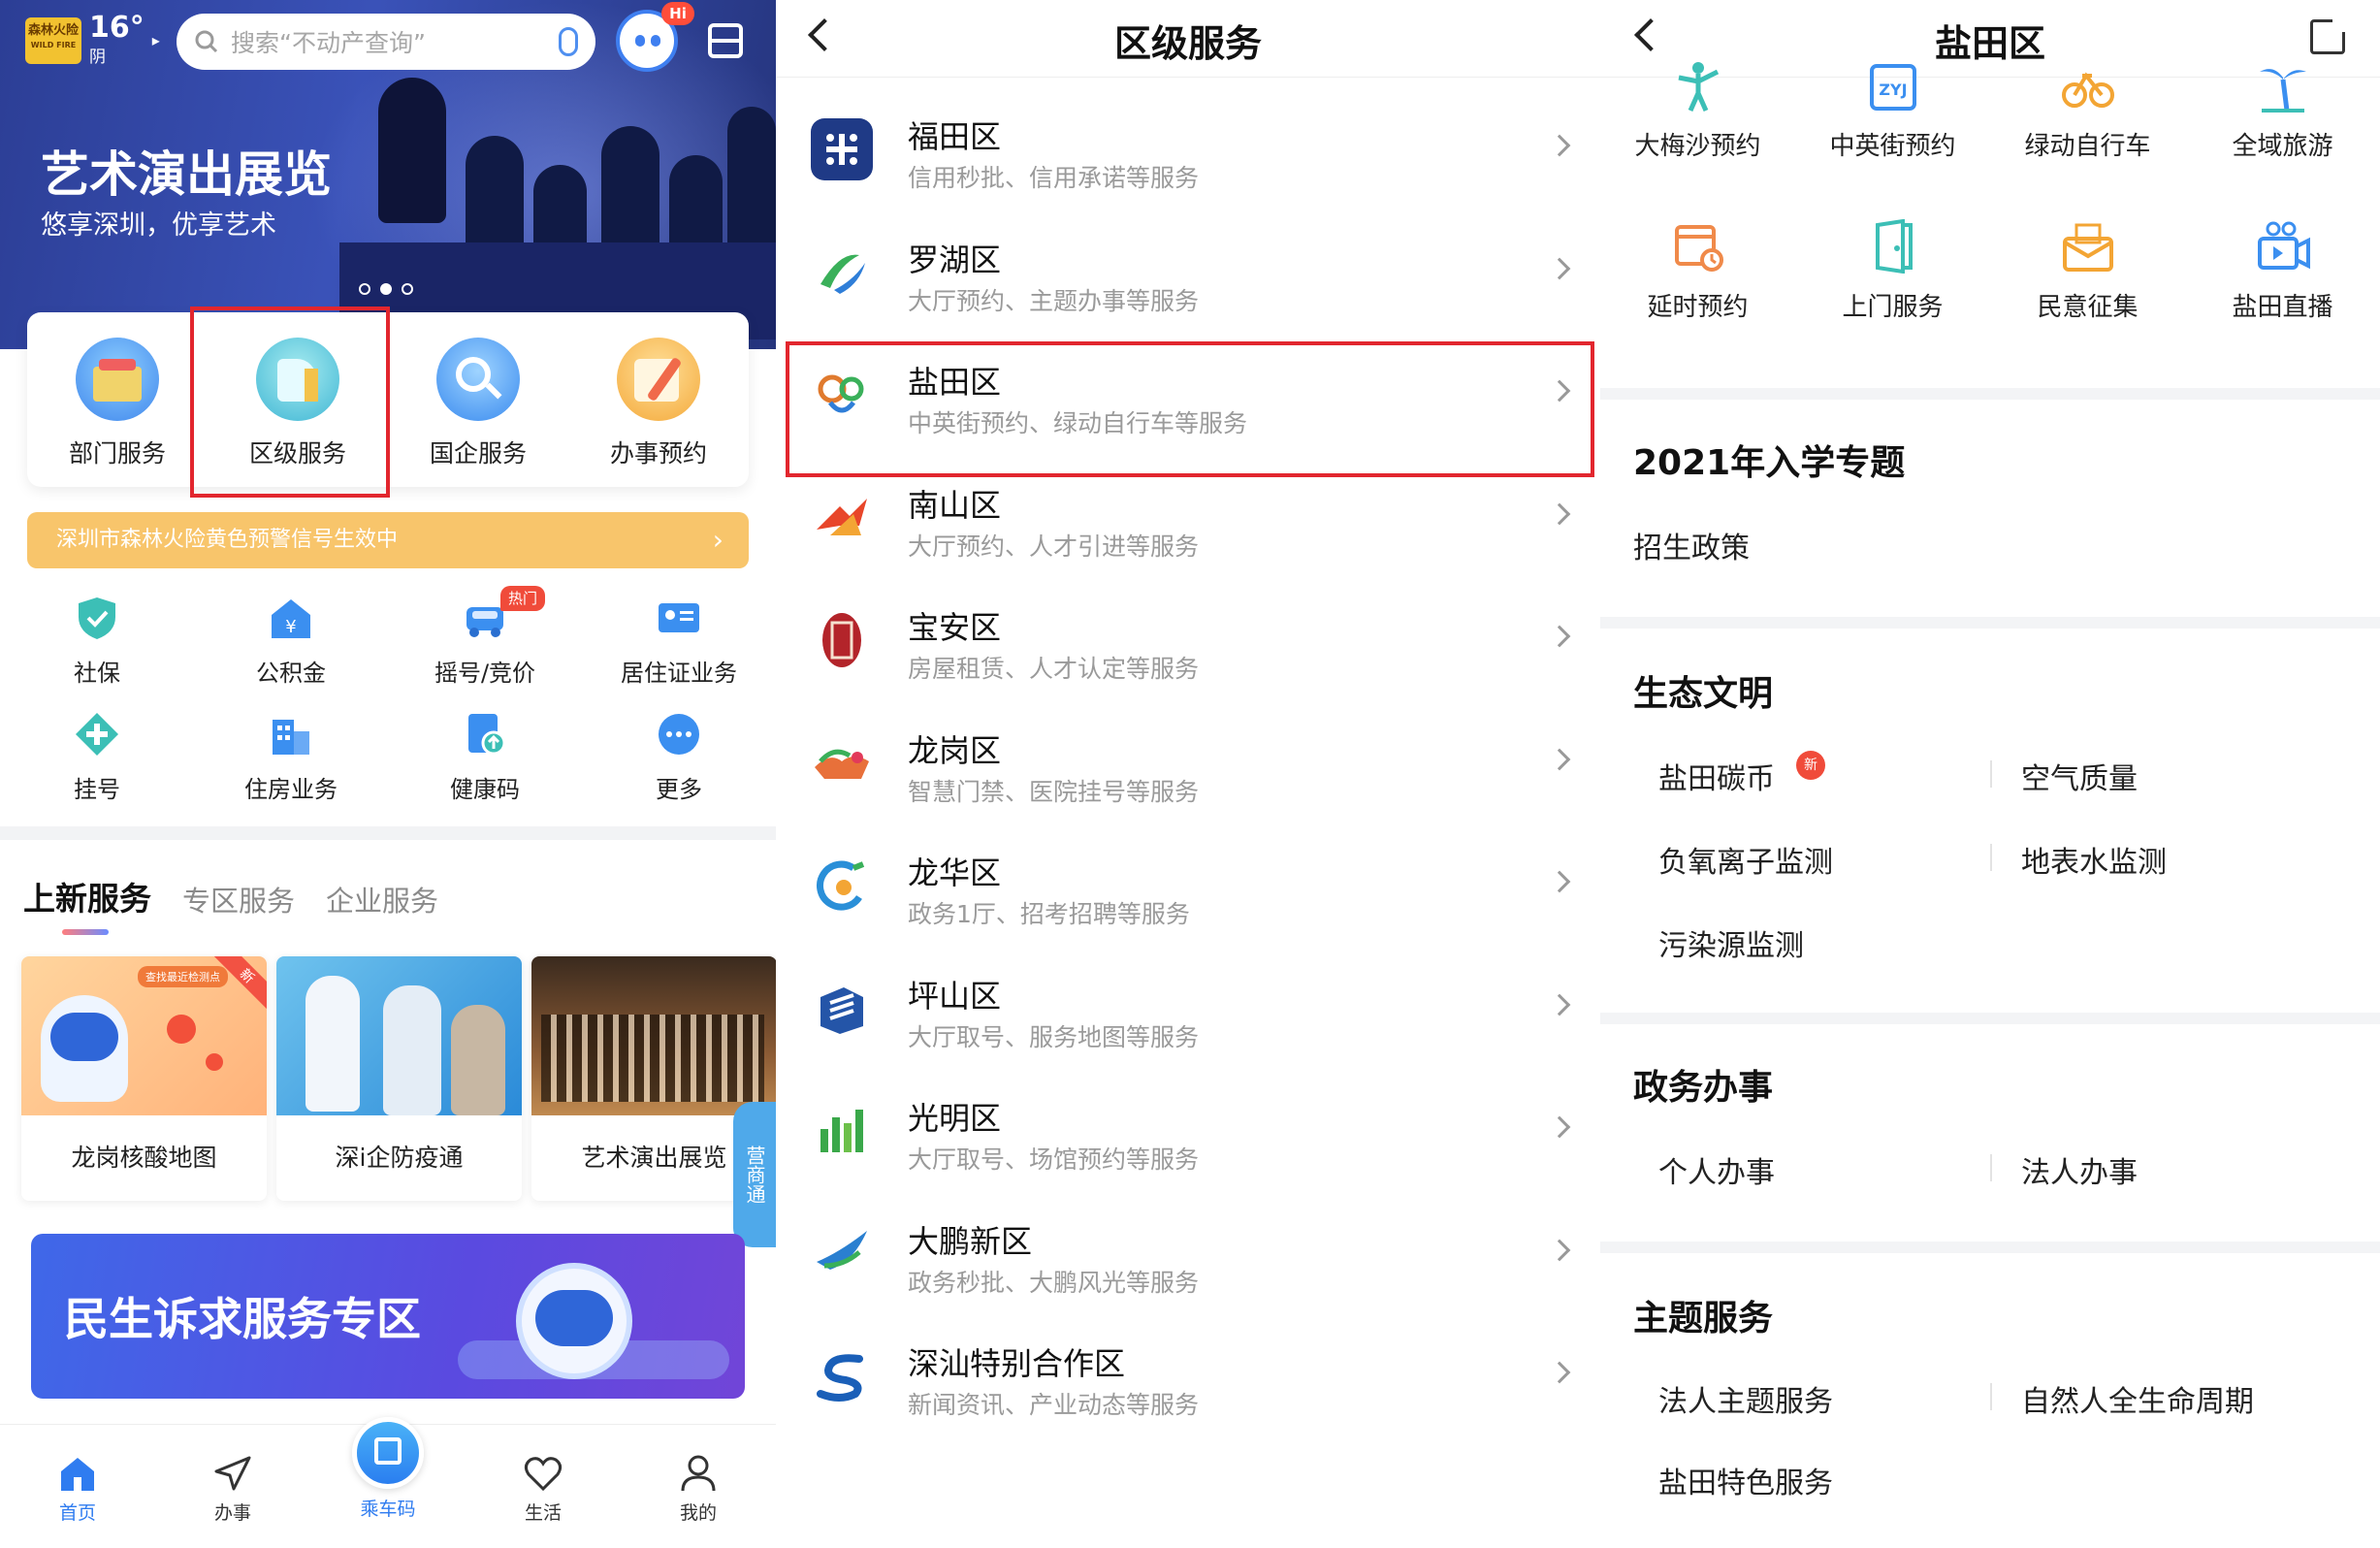  I want to click on district-item: 宝安区 房屋租赁、人才认定等服务, so click(1188, 637).